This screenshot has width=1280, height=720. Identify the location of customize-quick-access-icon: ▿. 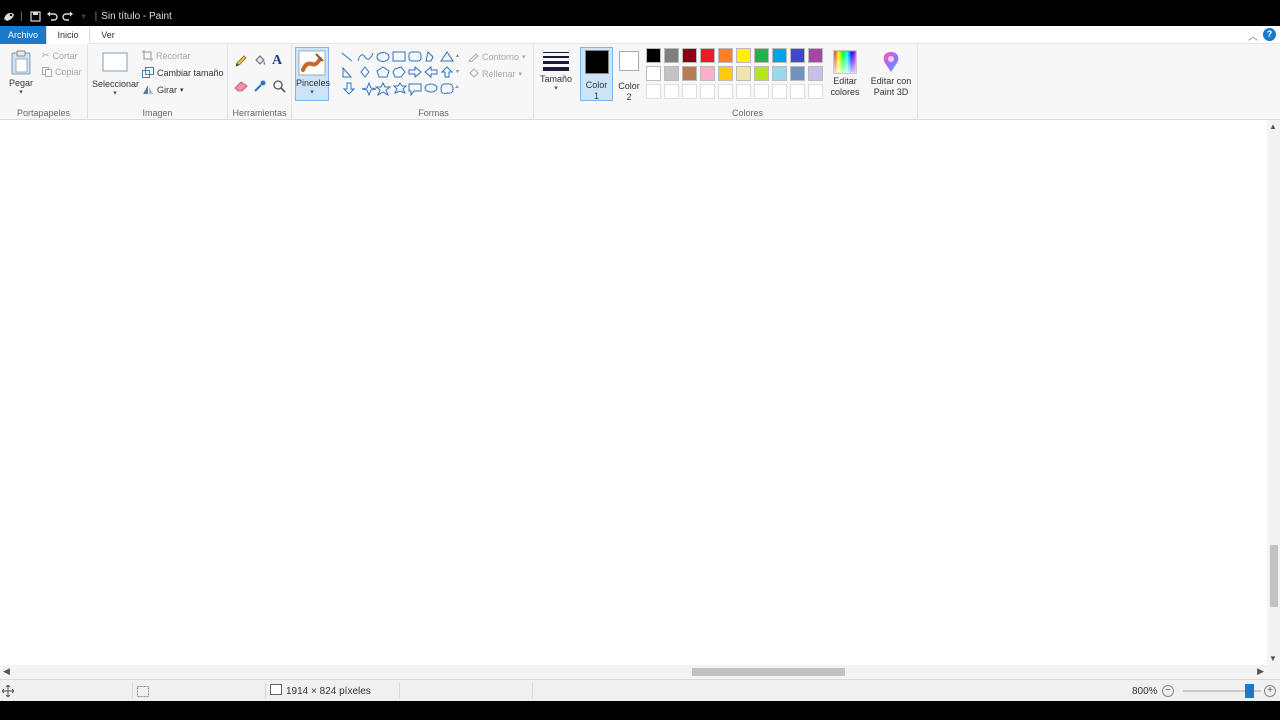
(84, 16).